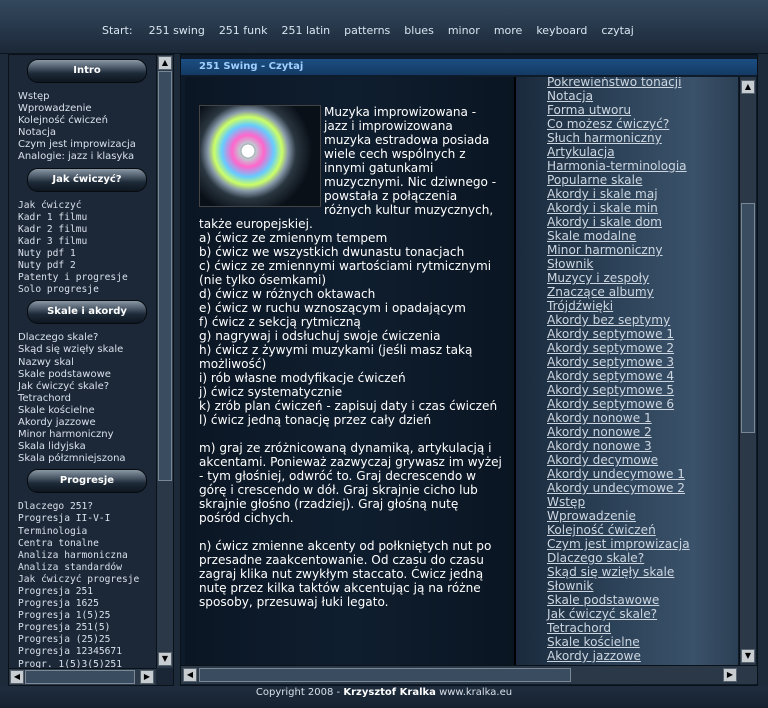 The image size is (768, 708). Describe the element at coordinates (618, 362) in the screenshot. I see `side-link: Akordy septymowe 3` at that location.